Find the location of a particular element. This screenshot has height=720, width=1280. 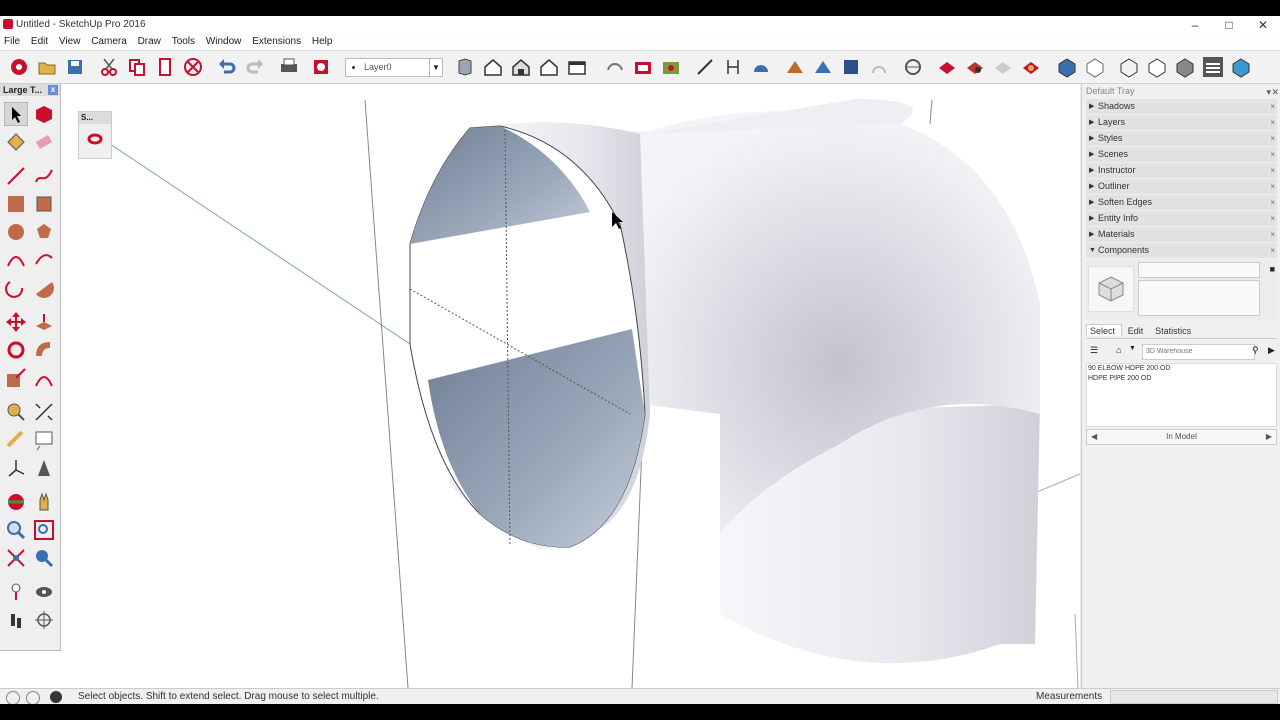

tray-panel-shadows: ▶ Shadows × is located at coordinates (1181, 106).